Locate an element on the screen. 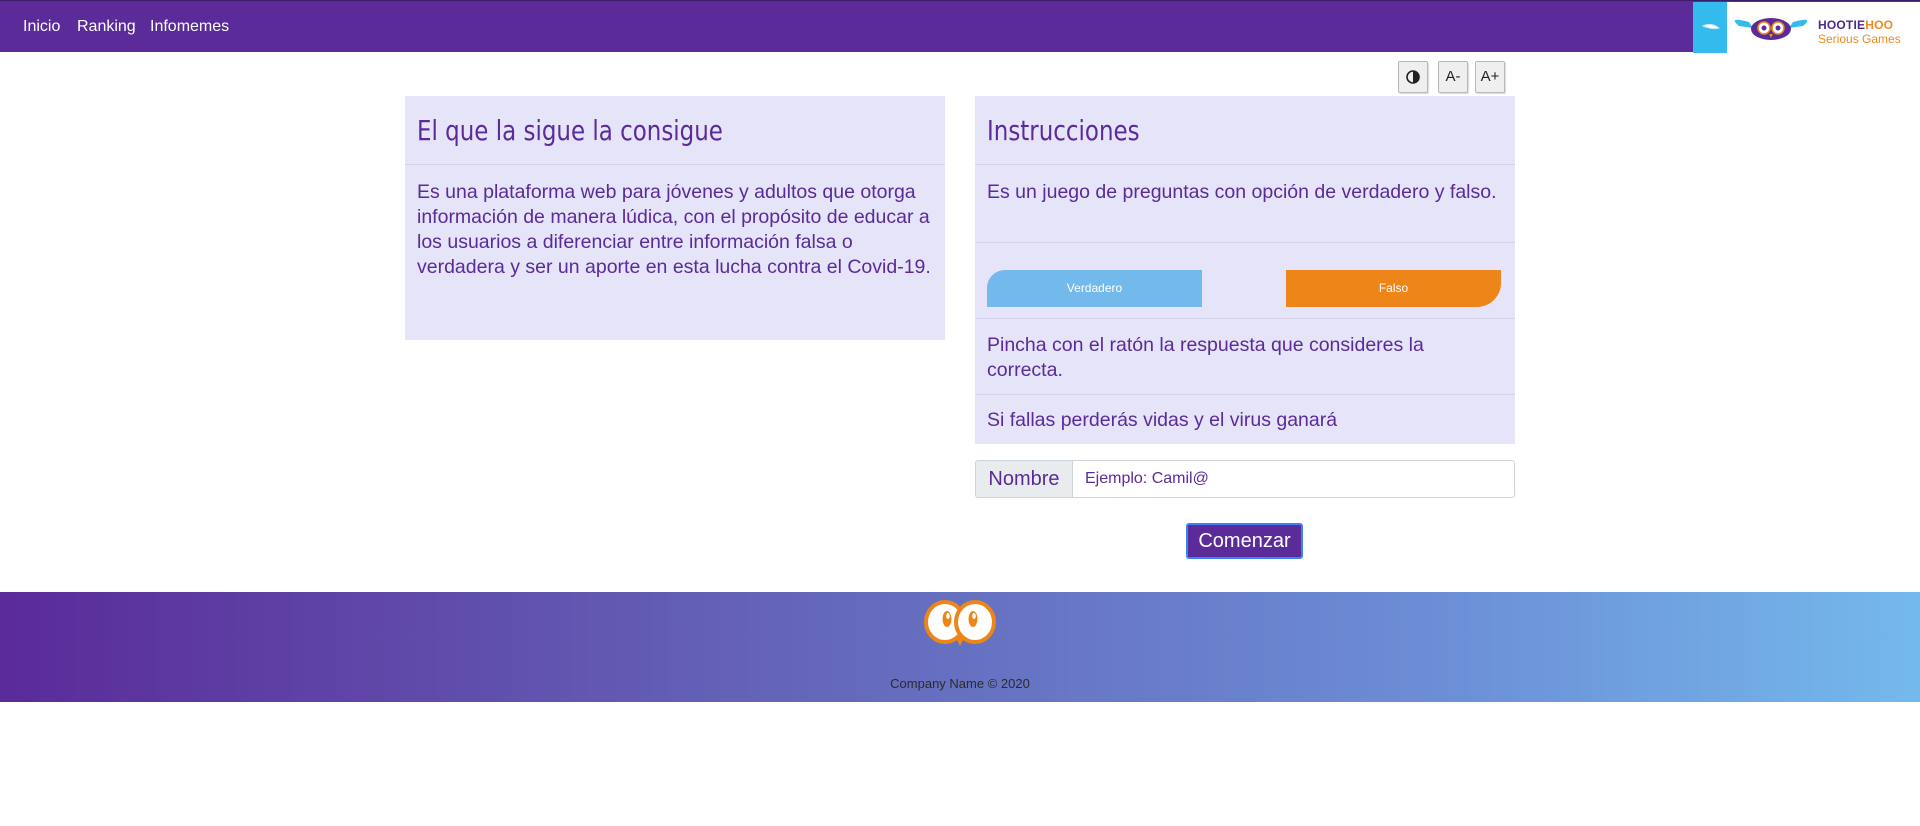  start-button: Comenzar is located at coordinates (1244, 541).